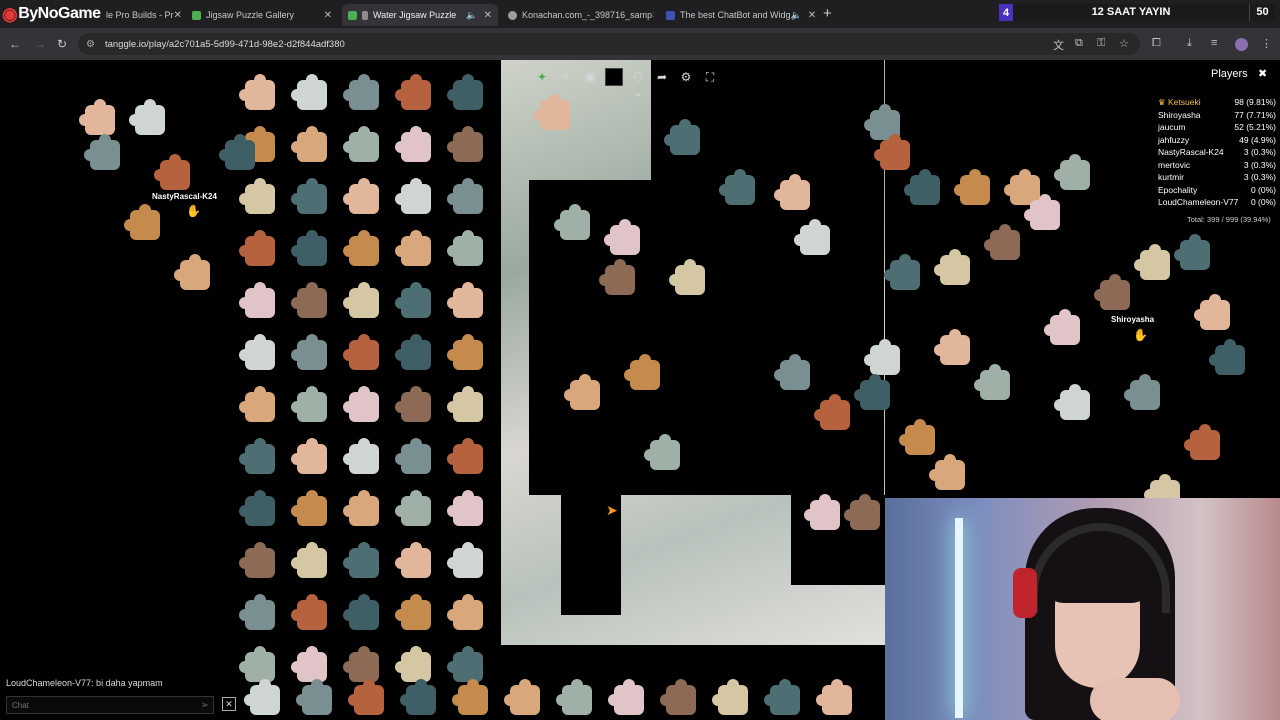 This screenshot has height=720, width=1280. What do you see at coordinates (737, 15) in the screenshot?
I see `tab-chatbot: The best ChatBot and Widg 🔈 ✕` at bounding box center [737, 15].